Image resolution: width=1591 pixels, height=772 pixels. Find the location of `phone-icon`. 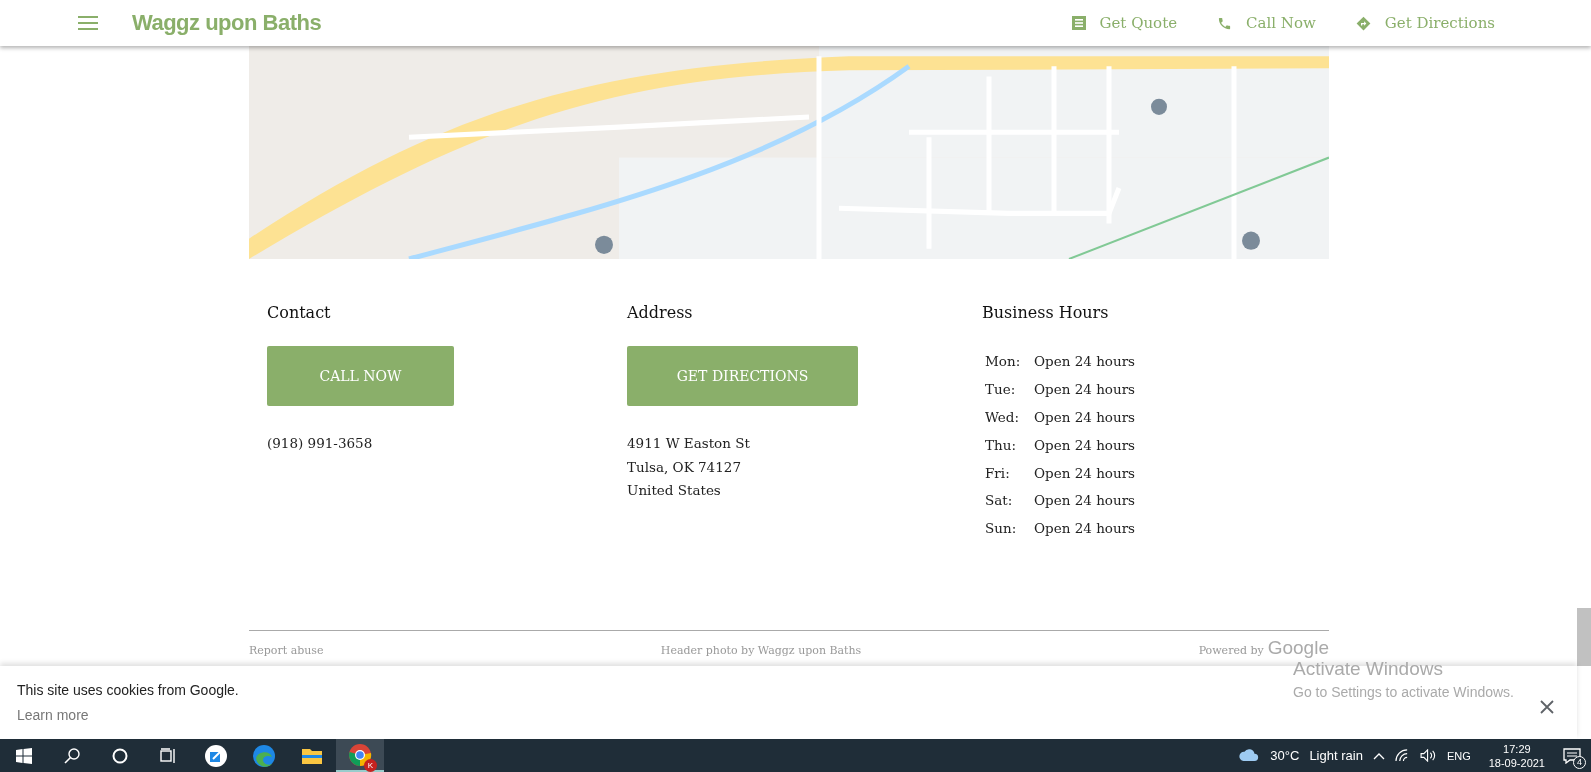

phone-icon is located at coordinates (1225, 23).